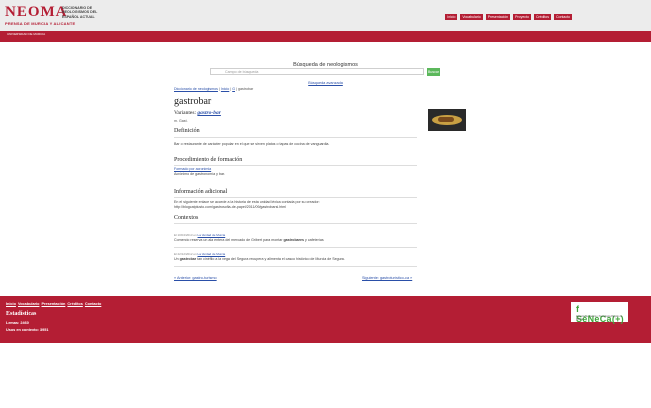 Image resolution: width=651 pixels, height=408 pixels. What do you see at coordinates (186, 218) in the screenshot?
I see `contexts-heading: Contextos` at bounding box center [186, 218].